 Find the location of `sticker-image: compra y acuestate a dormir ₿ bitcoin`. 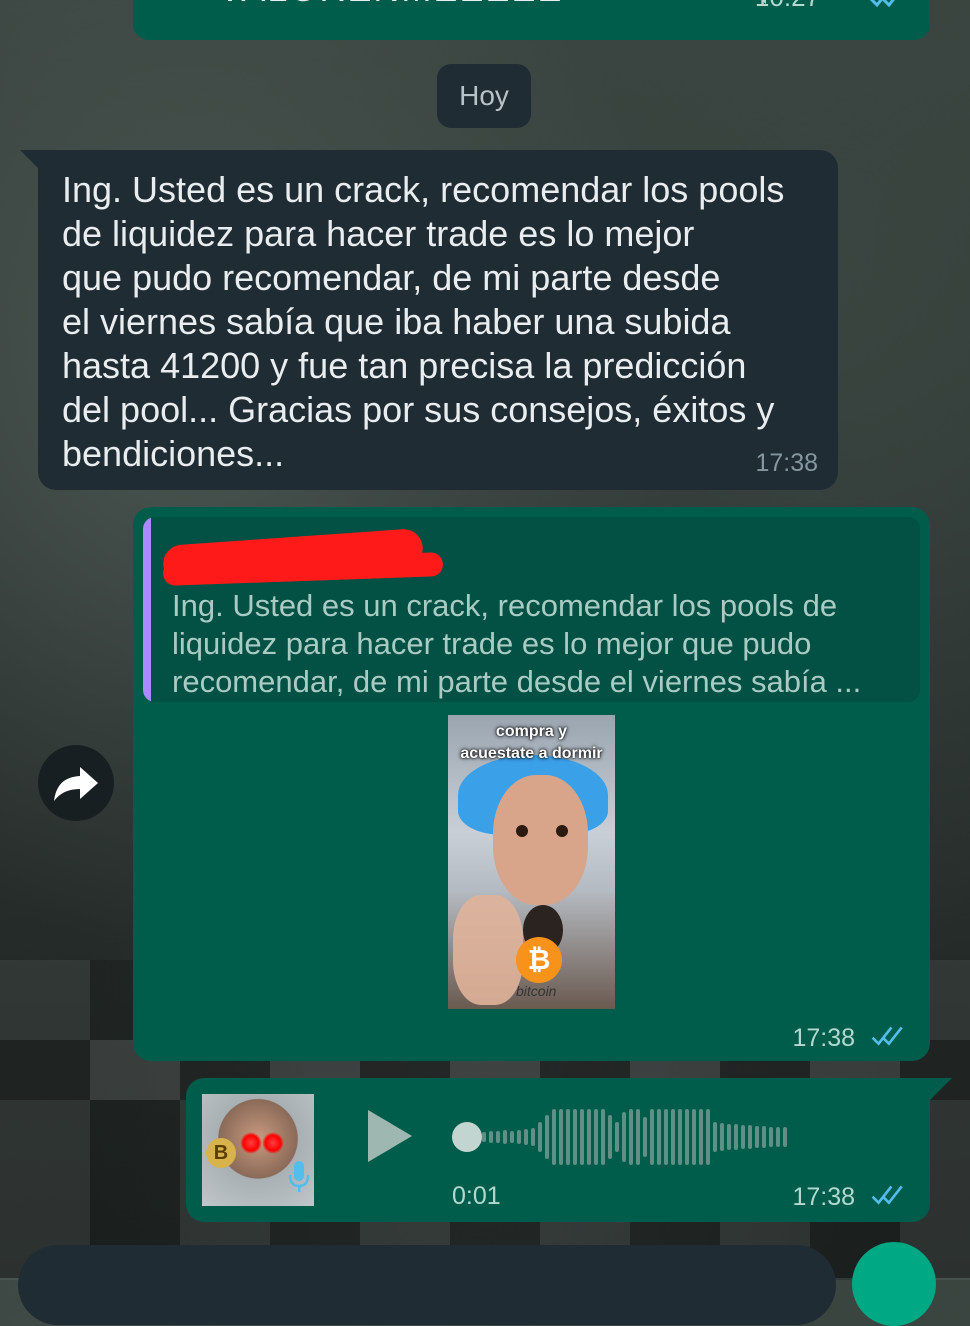

sticker-image: compra y acuestate a dormir ₿ bitcoin is located at coordinates (531, 862).